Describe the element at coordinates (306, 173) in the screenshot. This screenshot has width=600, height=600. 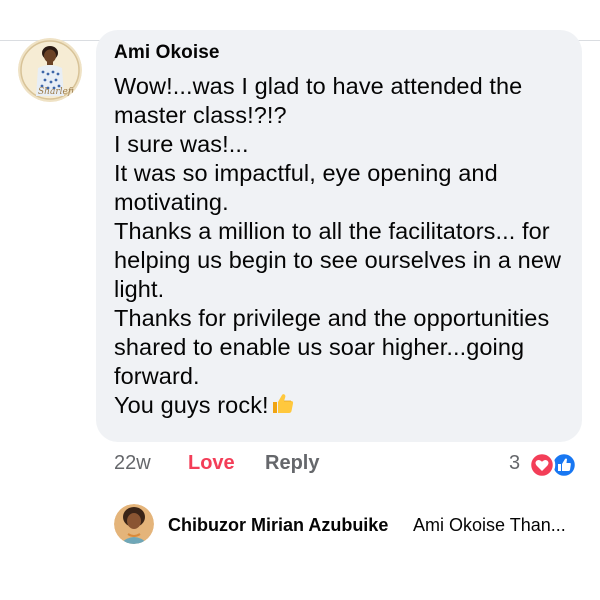
I see `comment-line: It was so impactful, eye opening and` at that location.